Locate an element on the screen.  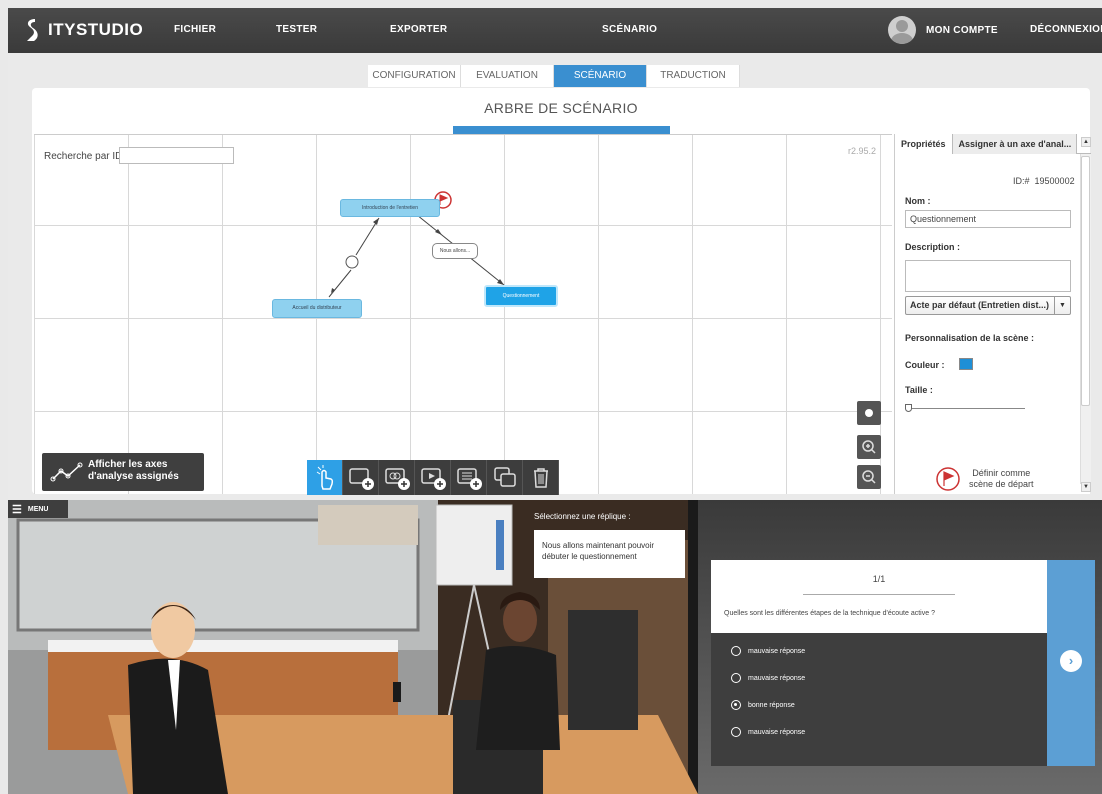
logo: ITYSTUDIO is located at coordinates (82, 30).